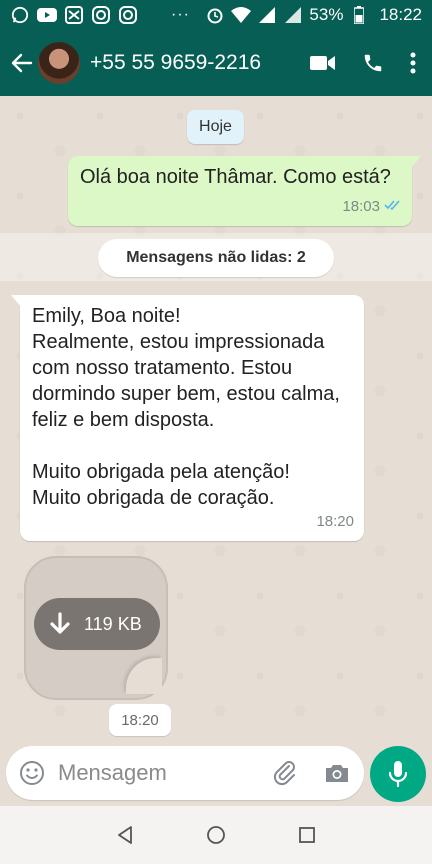 The image size is (432, 864). I want to click on unread-messages-label: Mensagens não lidas: 2, so click(216, 258).